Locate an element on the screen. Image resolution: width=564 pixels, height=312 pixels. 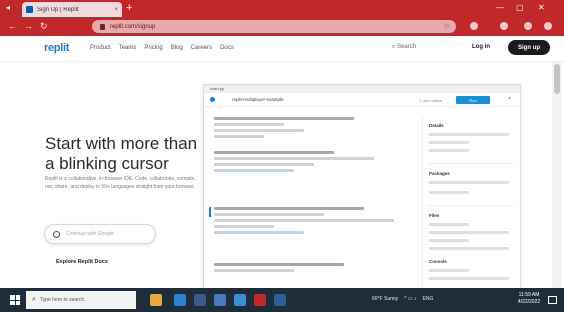
tray-icons: ^ ▭ ♪ is located at coordinates (410, 299).